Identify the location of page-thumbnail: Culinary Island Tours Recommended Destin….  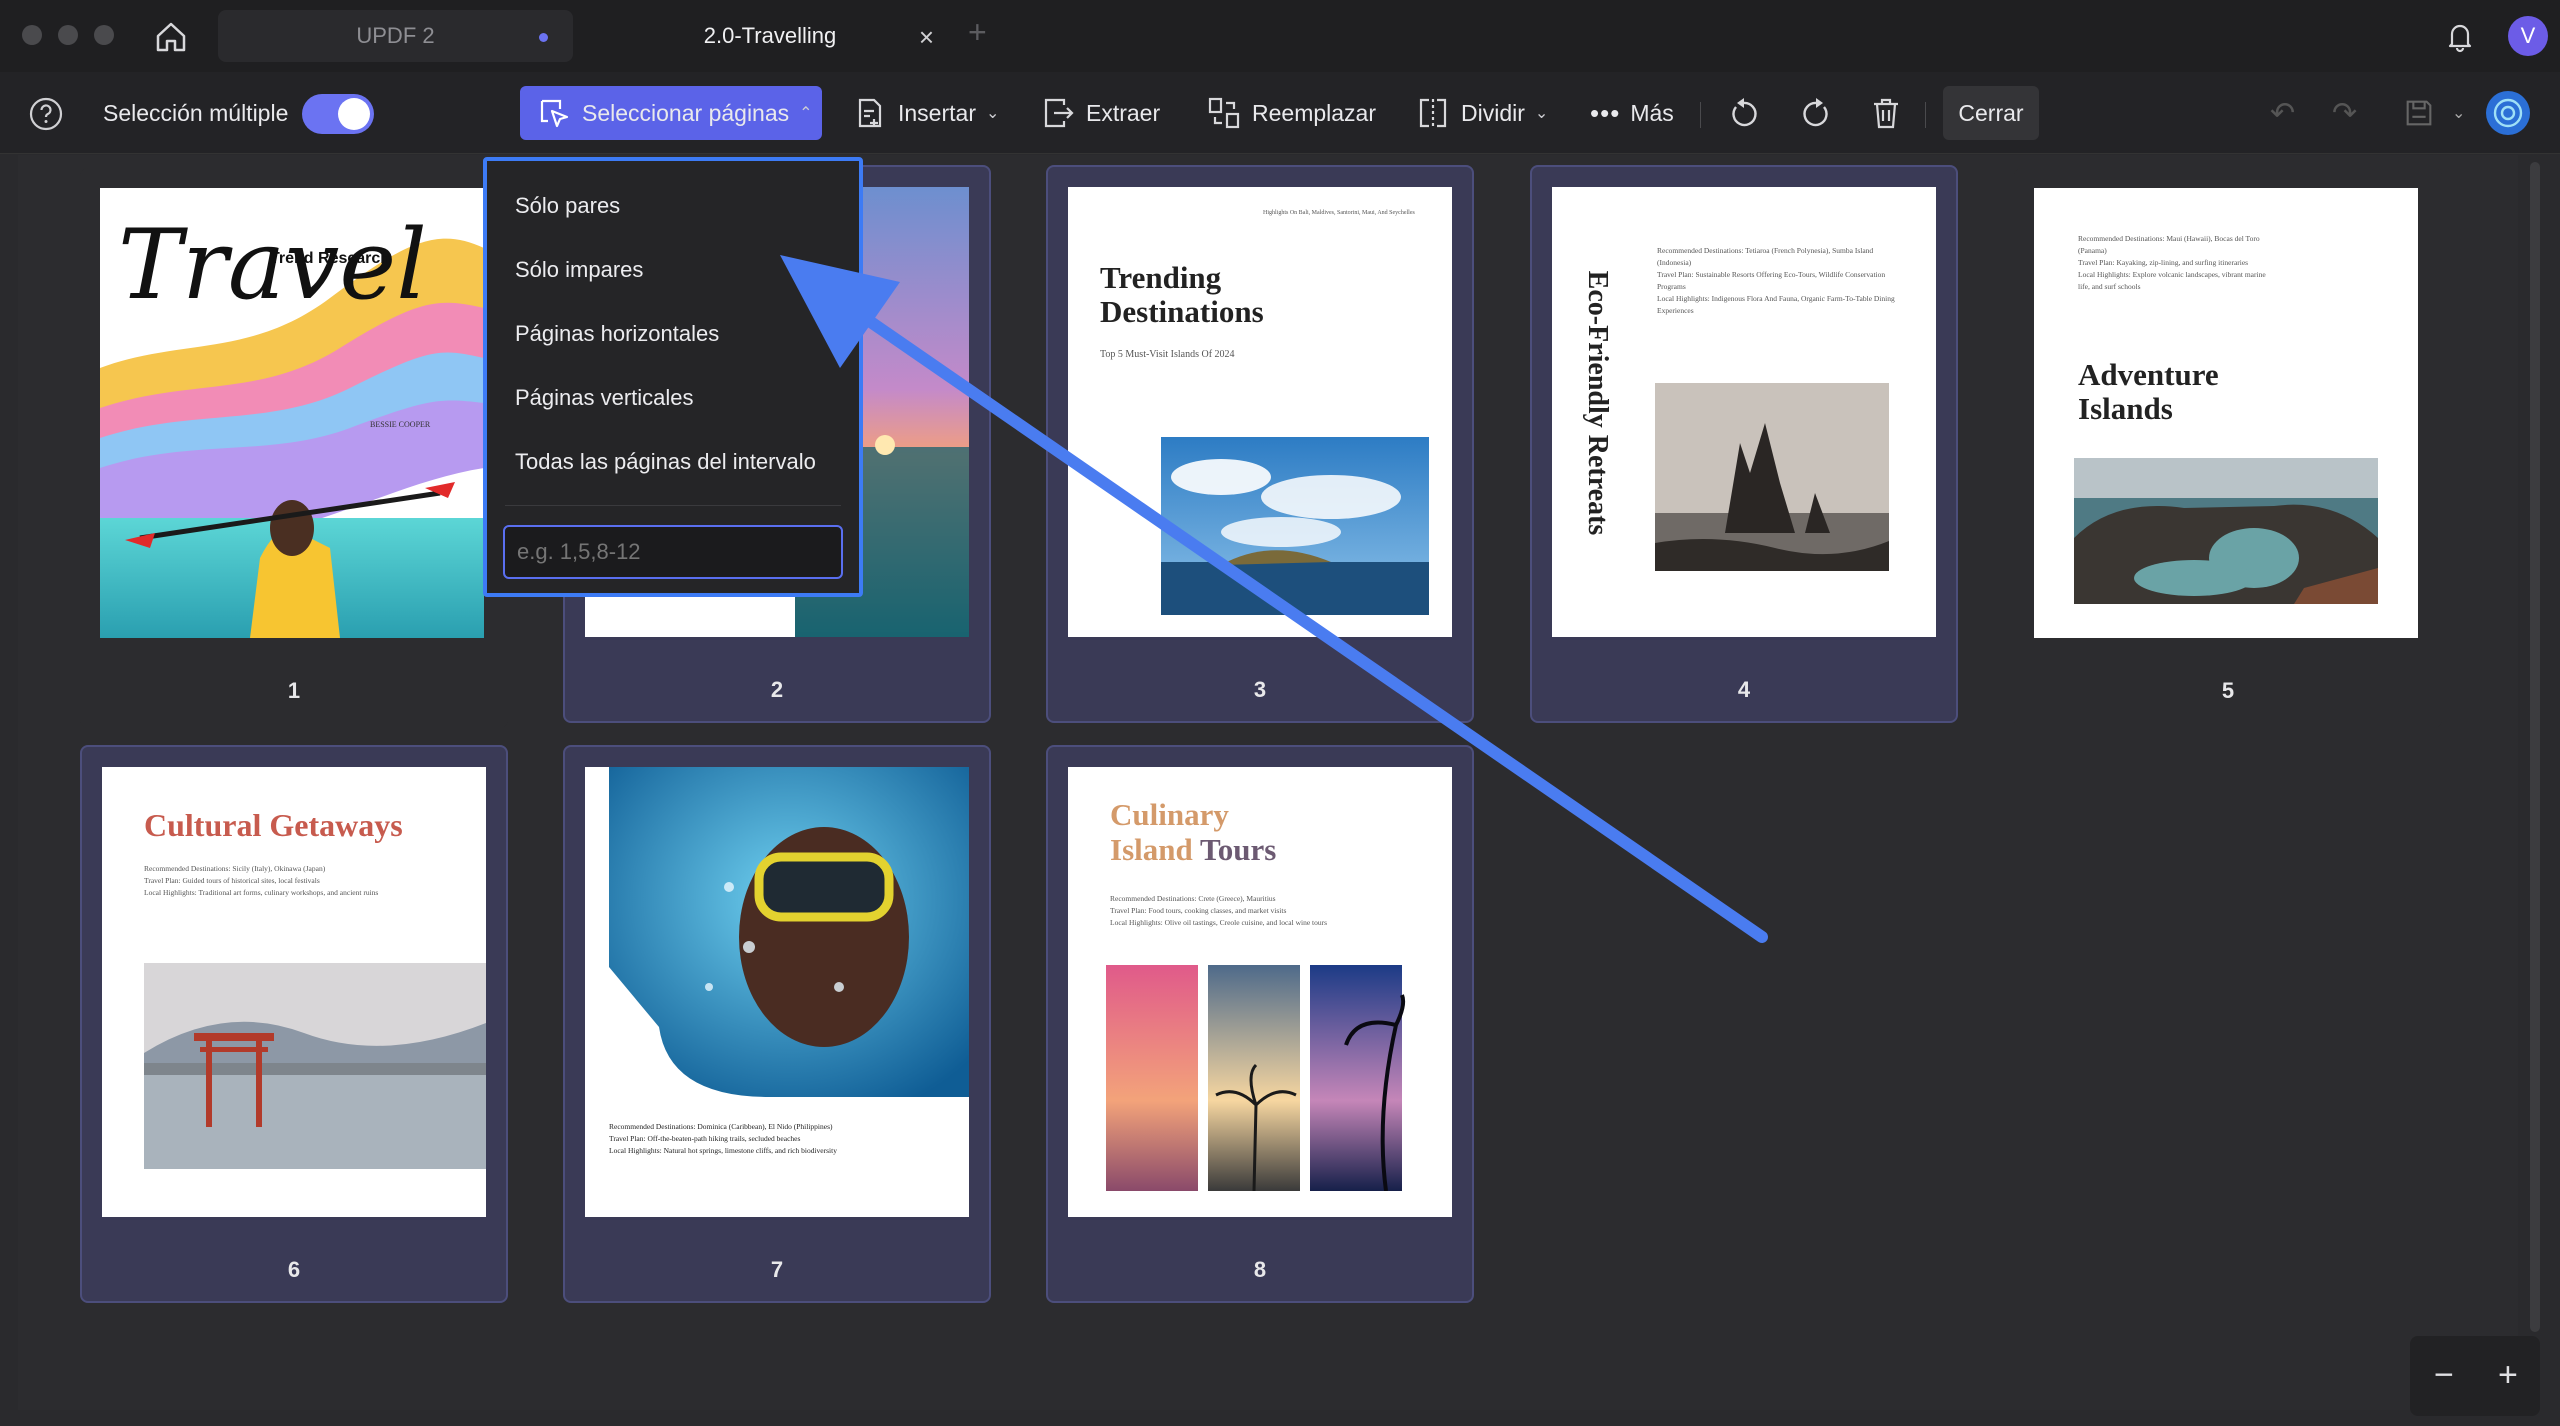
(1260, 992).